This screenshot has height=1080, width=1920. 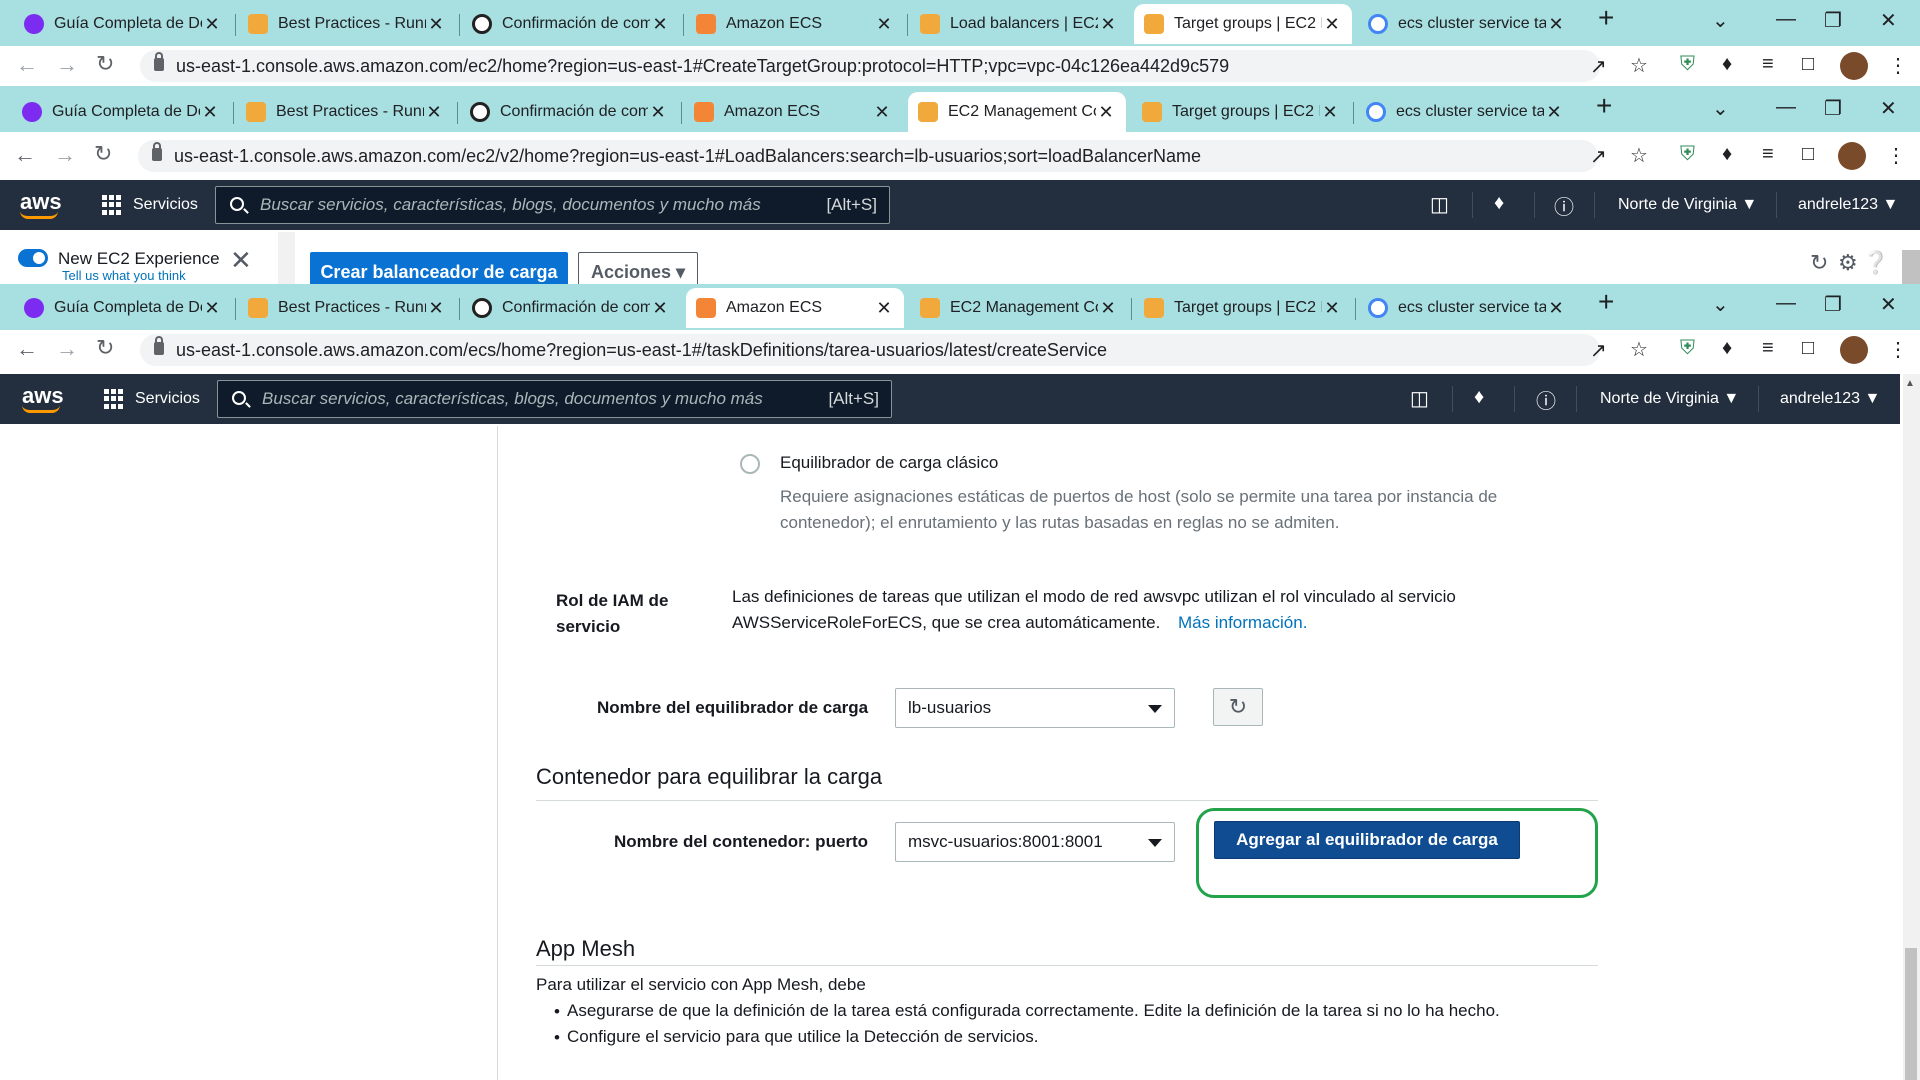 What do you see at coordinates (889, 463) in the screenshot?
I see `classic-lb-label: Equilibrador de carga clásico` at bounding box center [889, 463].